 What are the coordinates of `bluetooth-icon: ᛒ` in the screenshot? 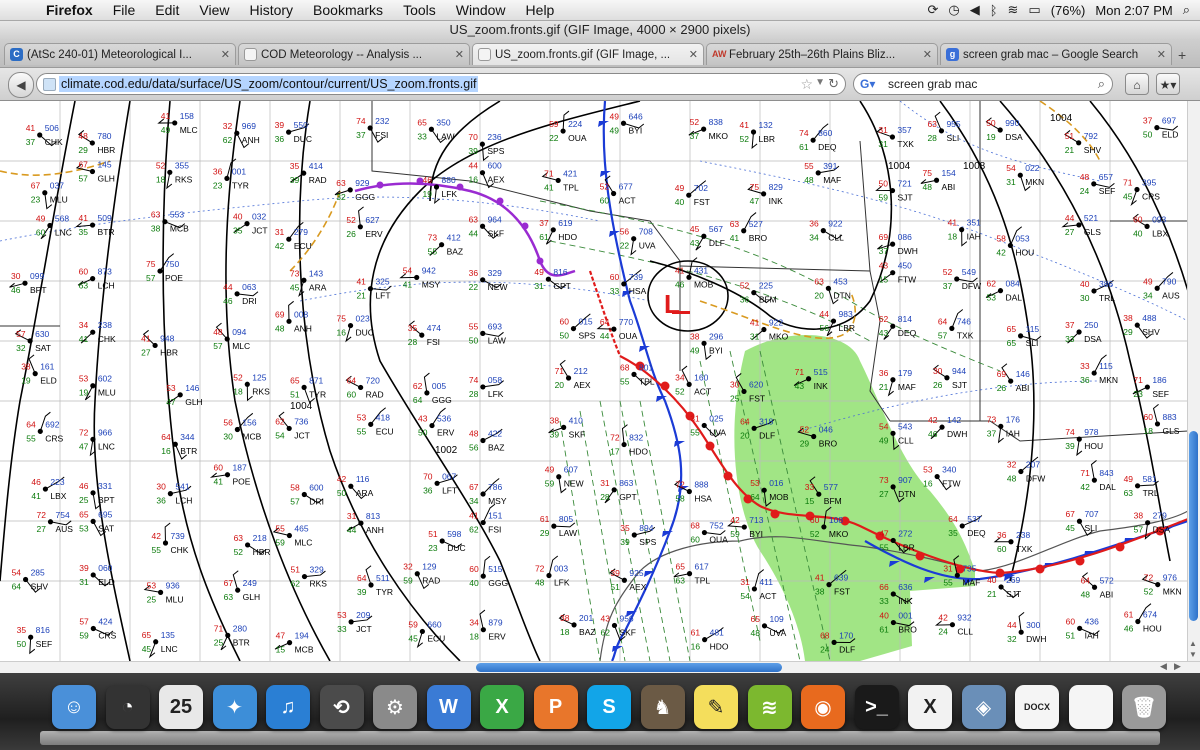 It's located at (994, 10).